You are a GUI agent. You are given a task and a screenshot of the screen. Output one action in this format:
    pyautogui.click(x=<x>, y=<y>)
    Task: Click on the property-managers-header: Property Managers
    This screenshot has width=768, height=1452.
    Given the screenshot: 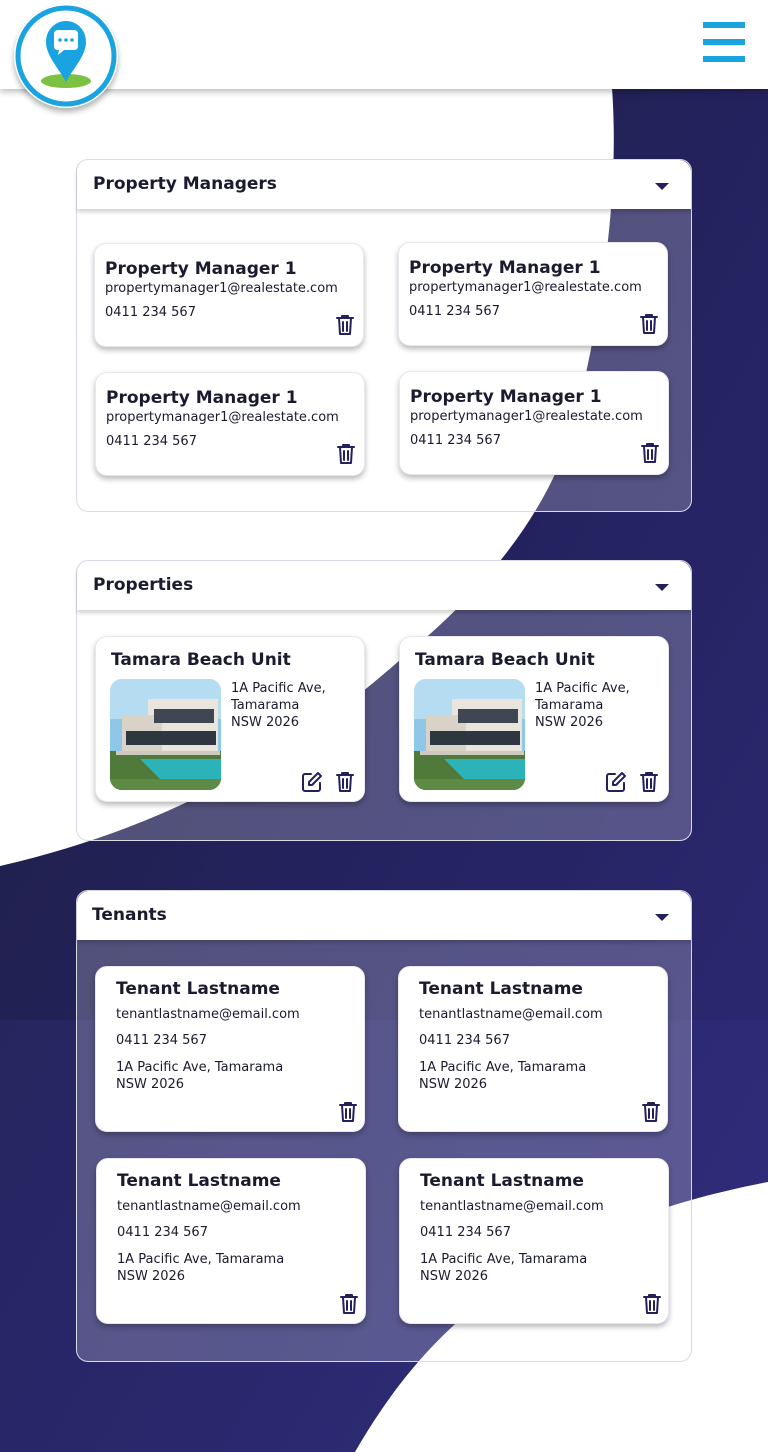 What is the action you would take?
    pyautogui.click(x=384, y=184)
    